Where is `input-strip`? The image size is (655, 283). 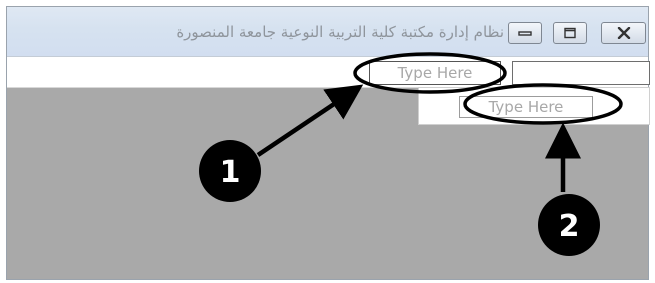 input-strip is located at coordinates (328, 72).